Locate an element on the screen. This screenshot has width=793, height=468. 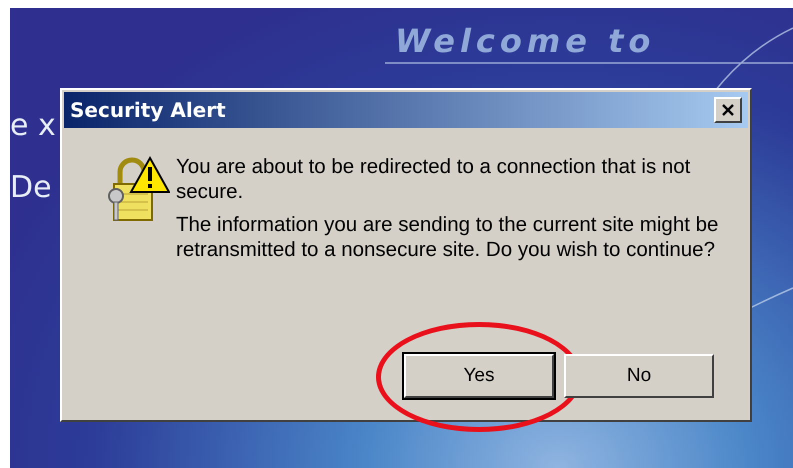
close-icon is located at coordinates (728, 110).